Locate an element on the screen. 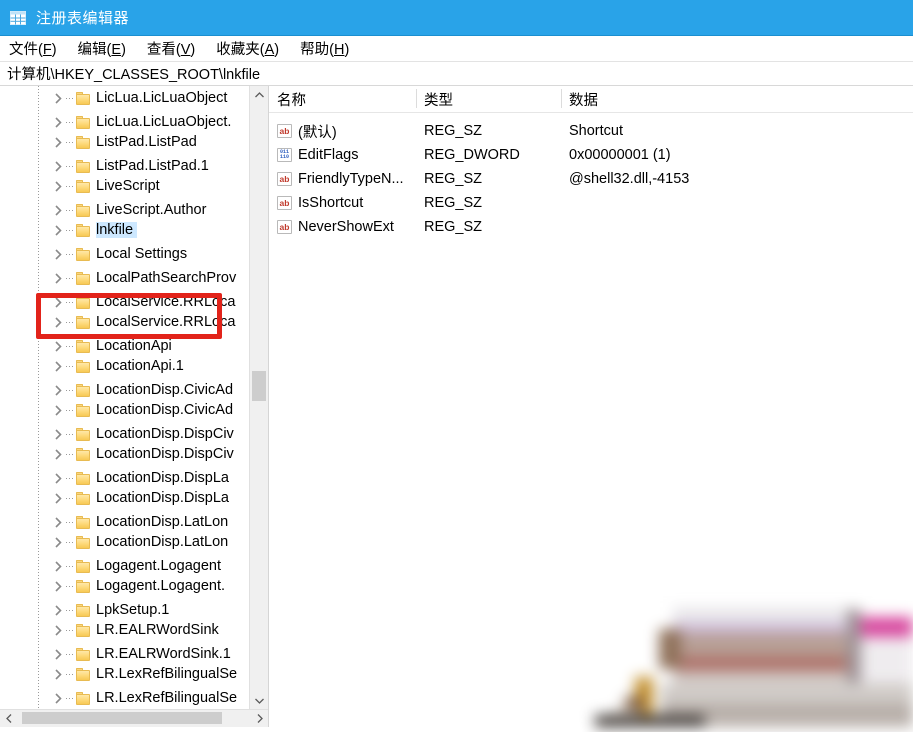 The width and height of the screenshot is (913, 732). menu-item-file: 文件(F) is located at coordinates (33, 48).